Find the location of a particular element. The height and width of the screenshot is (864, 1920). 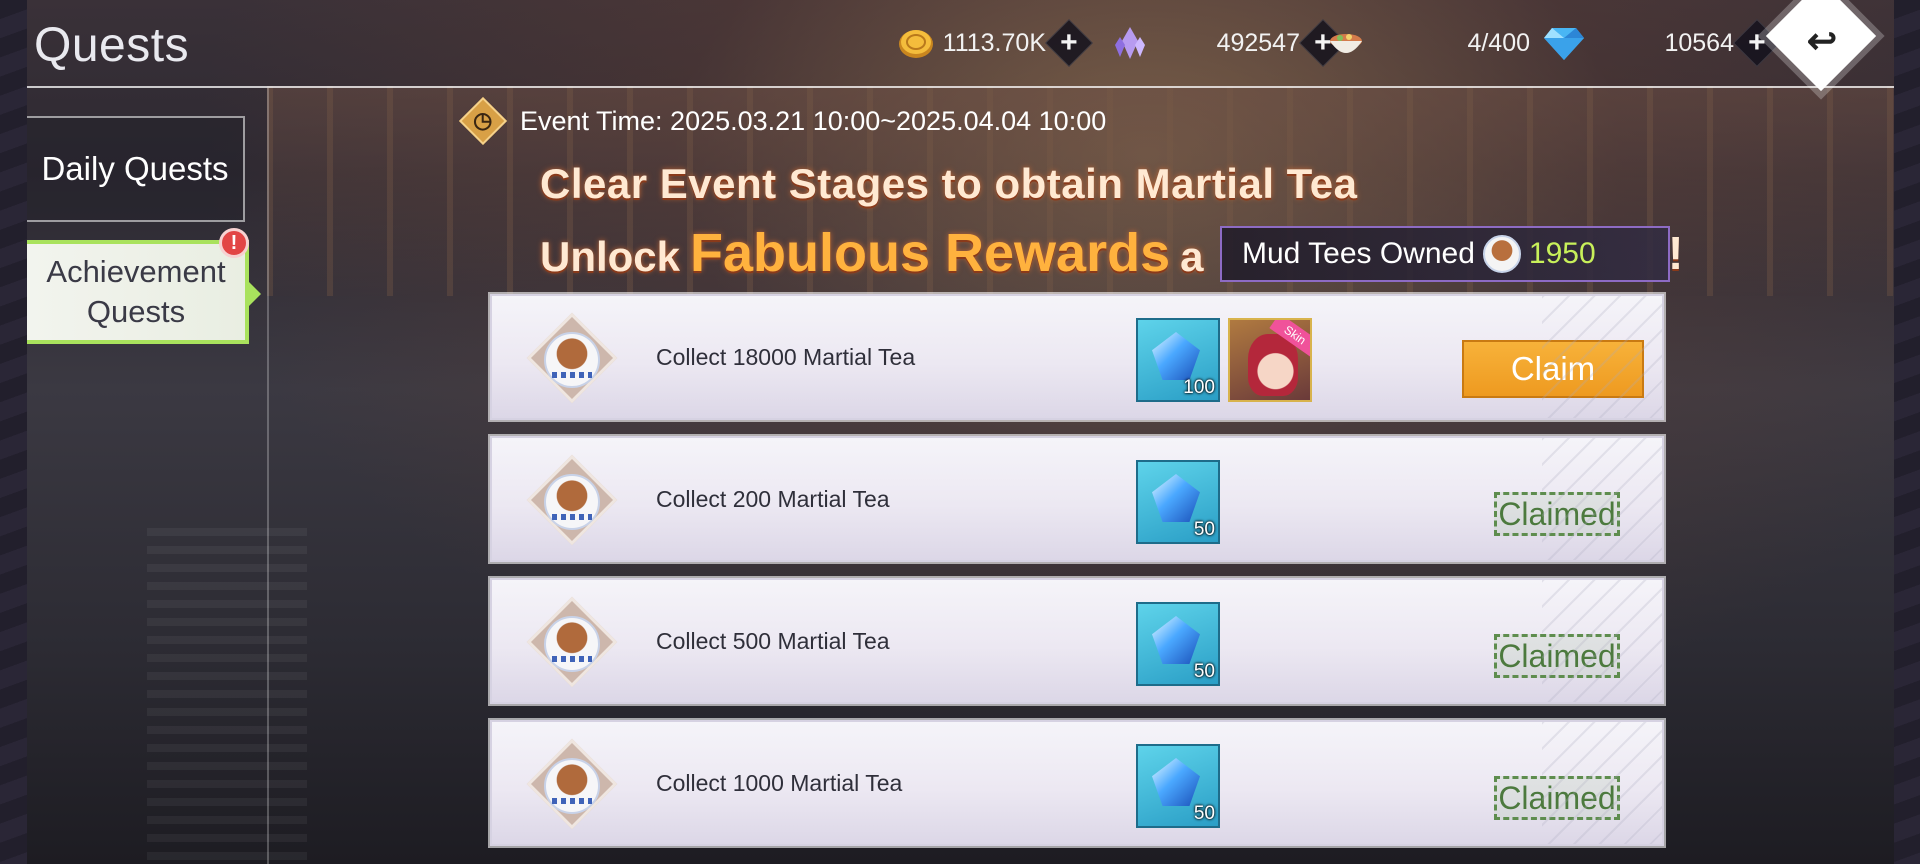

header-divider is located at coordinates (960, 87).